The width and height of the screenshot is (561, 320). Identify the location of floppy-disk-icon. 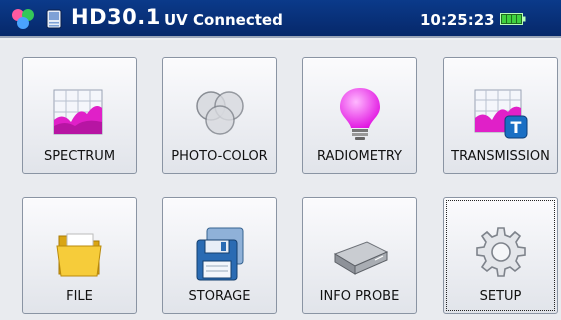
(220, 254).